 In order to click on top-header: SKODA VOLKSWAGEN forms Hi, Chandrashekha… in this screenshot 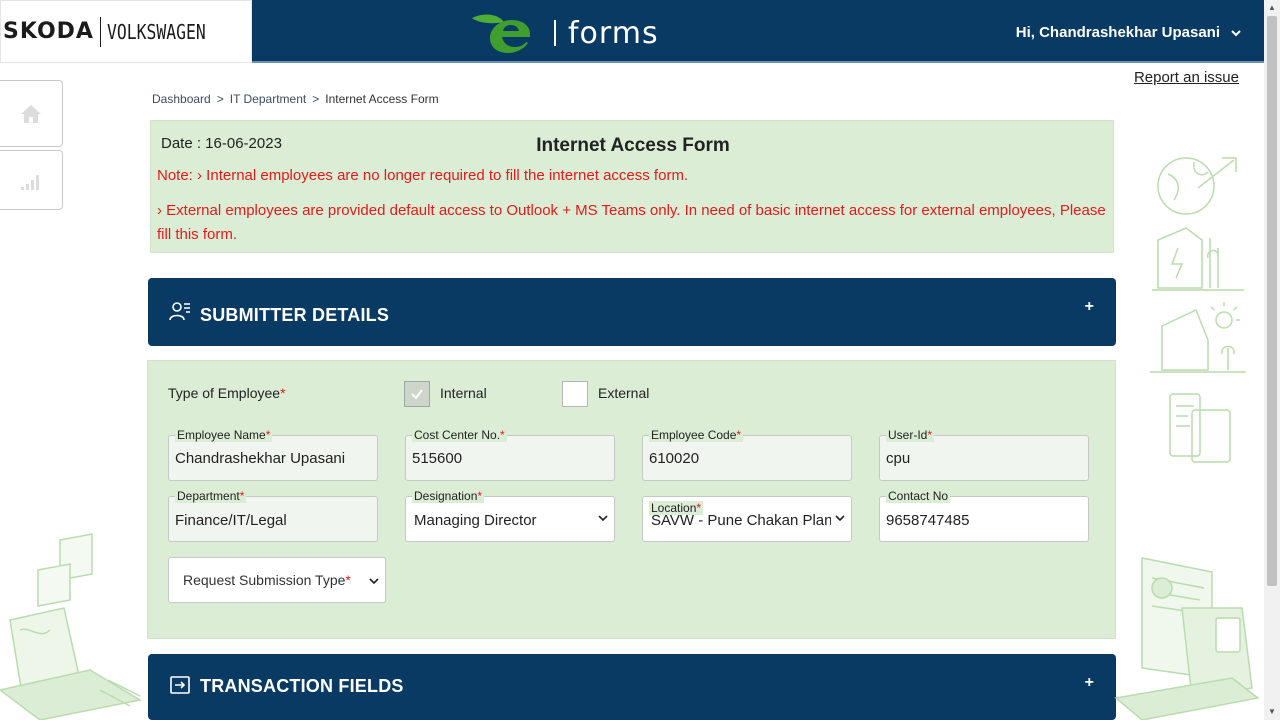, I will do `click(632, 31)`.